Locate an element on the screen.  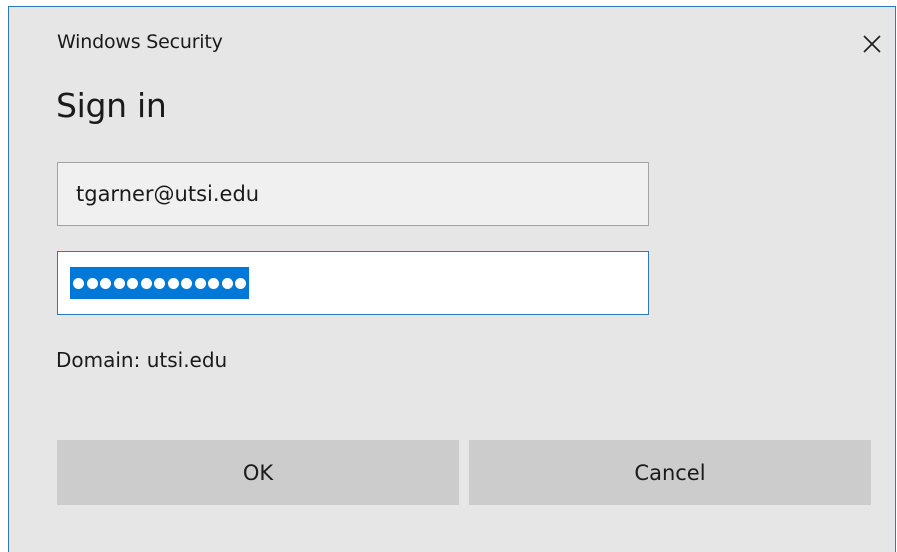
password-input is located at coordinates (353, 283).